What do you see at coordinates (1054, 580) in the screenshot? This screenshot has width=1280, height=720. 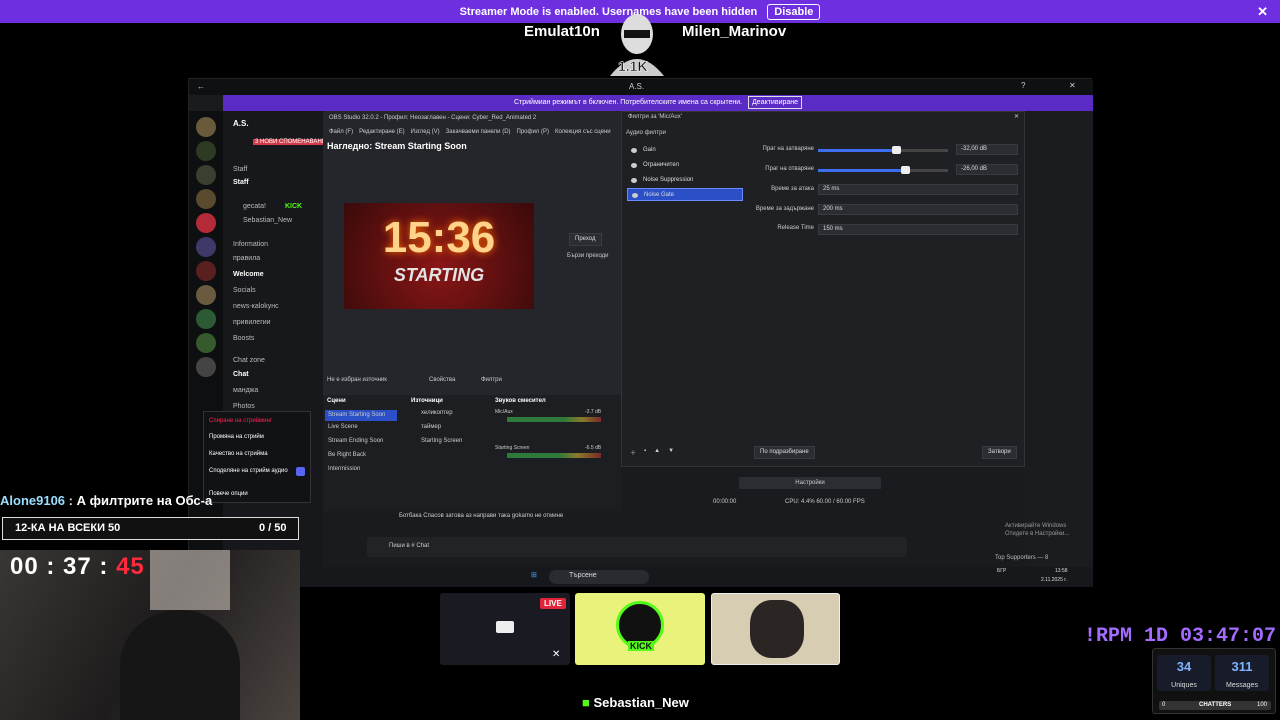 I see `taskbar-date: 2.11.2025 г.` at bounding box center [1054, 580].